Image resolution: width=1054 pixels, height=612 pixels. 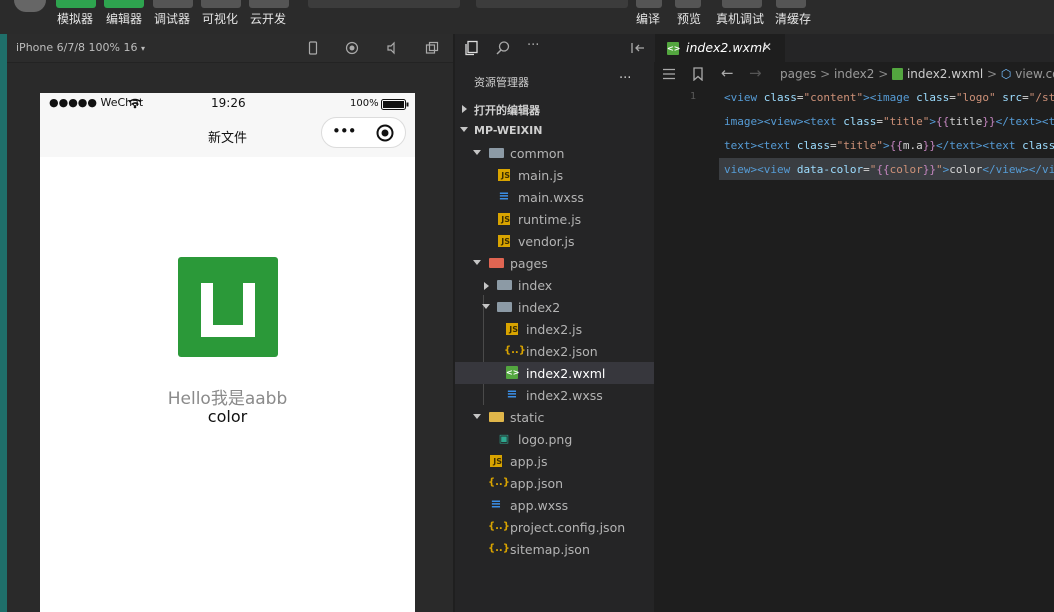 What do you see at coordinates (268, 18) in the screenshot?
I see `cloud-dev-toggle-label: 云开发` at bounding box center [268, 18].